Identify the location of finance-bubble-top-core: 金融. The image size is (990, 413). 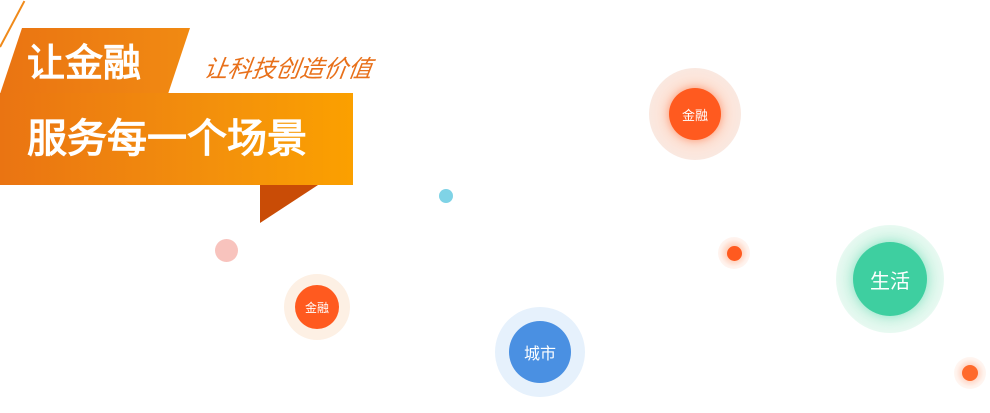
(695, 114).